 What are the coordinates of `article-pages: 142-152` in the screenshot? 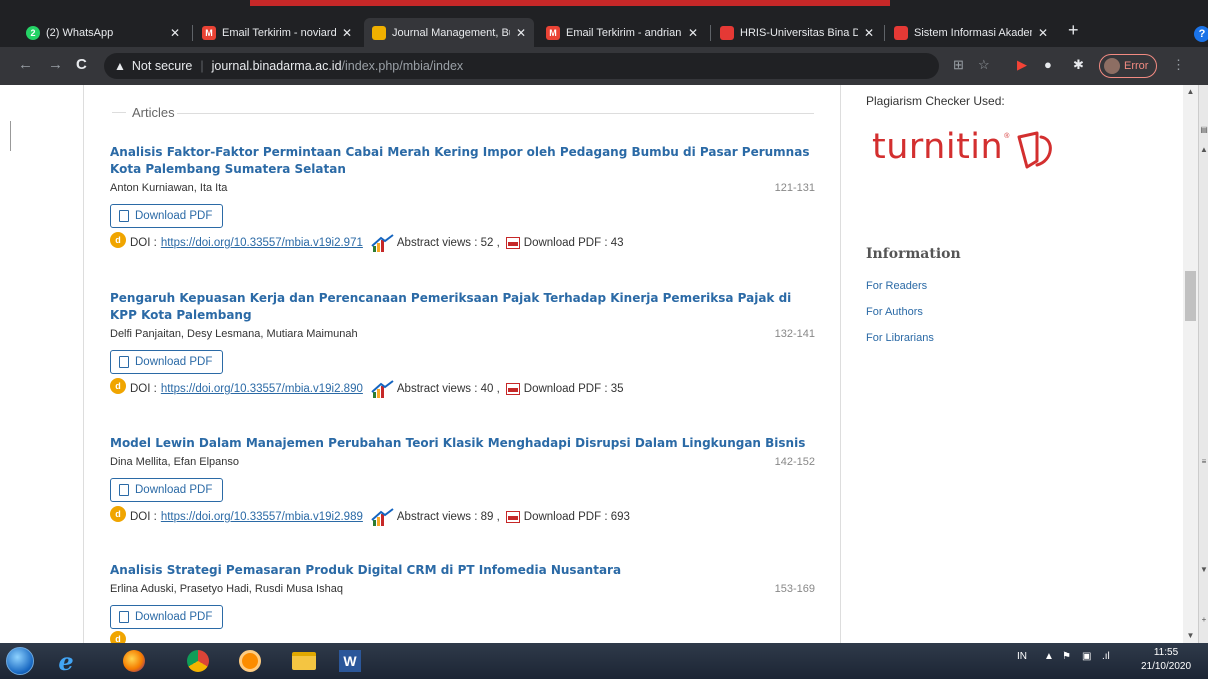 It's located at (794, 462).